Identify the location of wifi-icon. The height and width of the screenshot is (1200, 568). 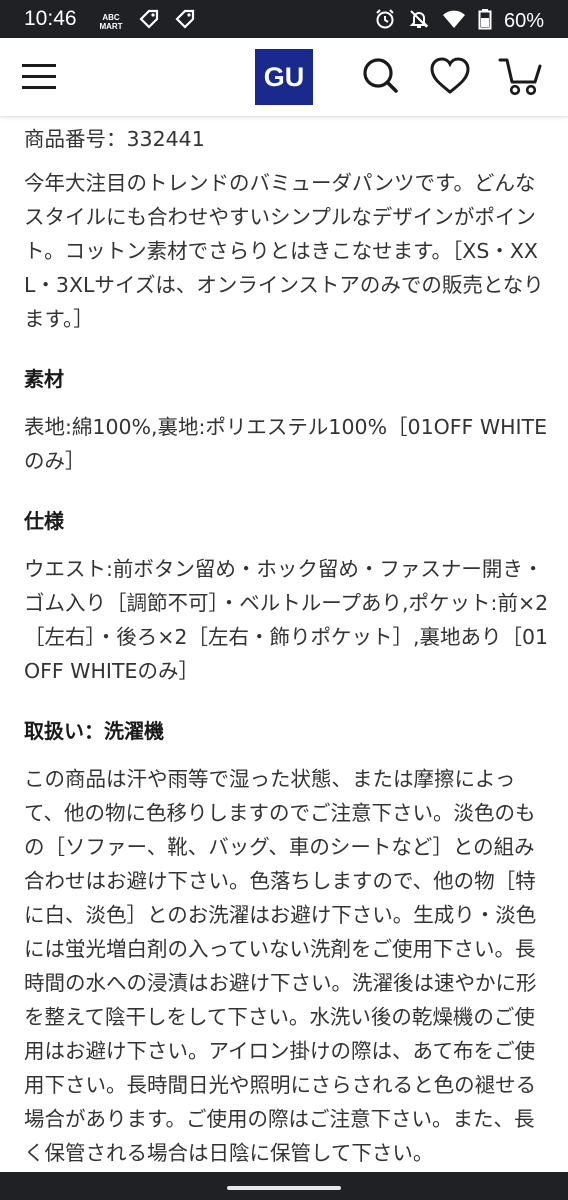
(454, 21).